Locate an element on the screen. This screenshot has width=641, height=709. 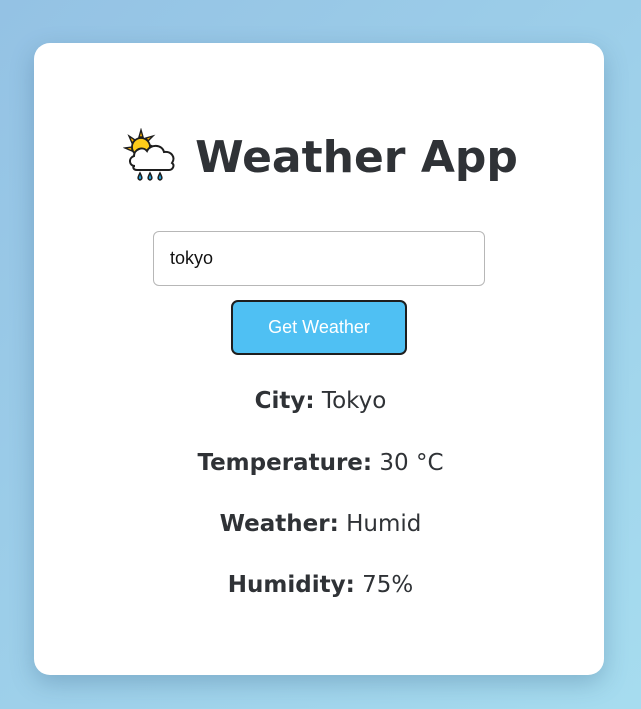
header: Weather App is located at coordinates (320, 157).